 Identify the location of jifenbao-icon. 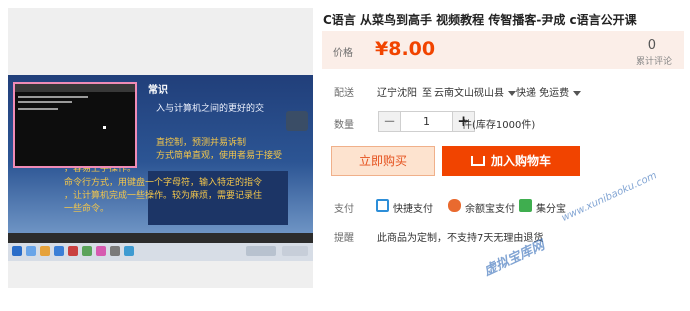
(525, 205).